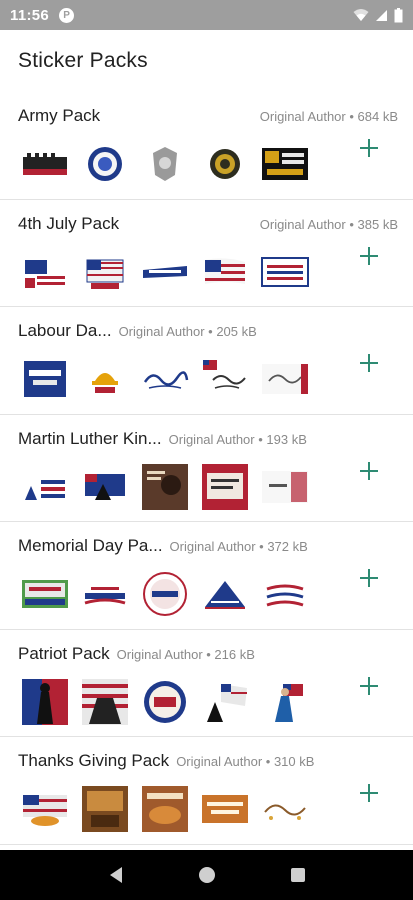 The image size is (413, 900). I want to click on sticker-labor-day-flag-icon, so click(225, 379).